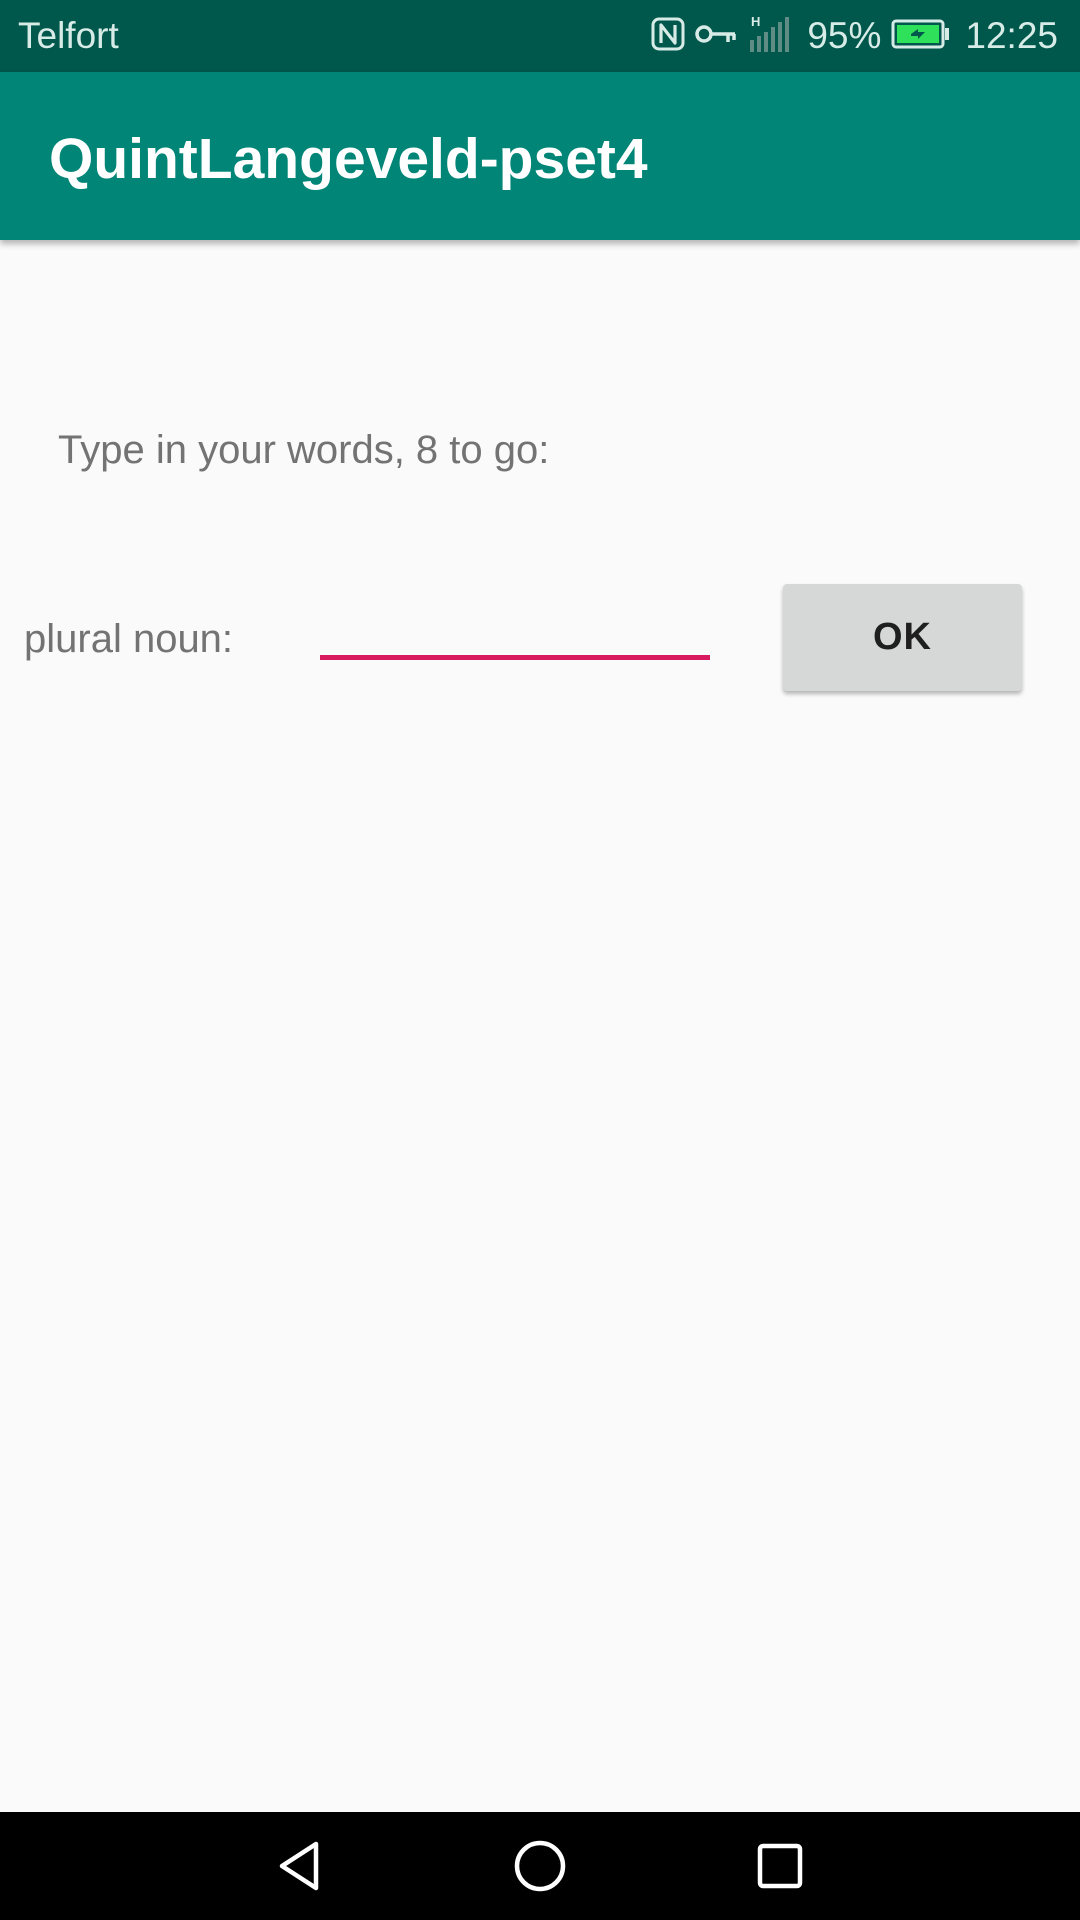 Image resolution: width=1080 pixels, height=1920 pixels. What do you see at coordinates (755, 21) in the screenshot?
I see `svg-text: H` at bounding box center [755, 21].